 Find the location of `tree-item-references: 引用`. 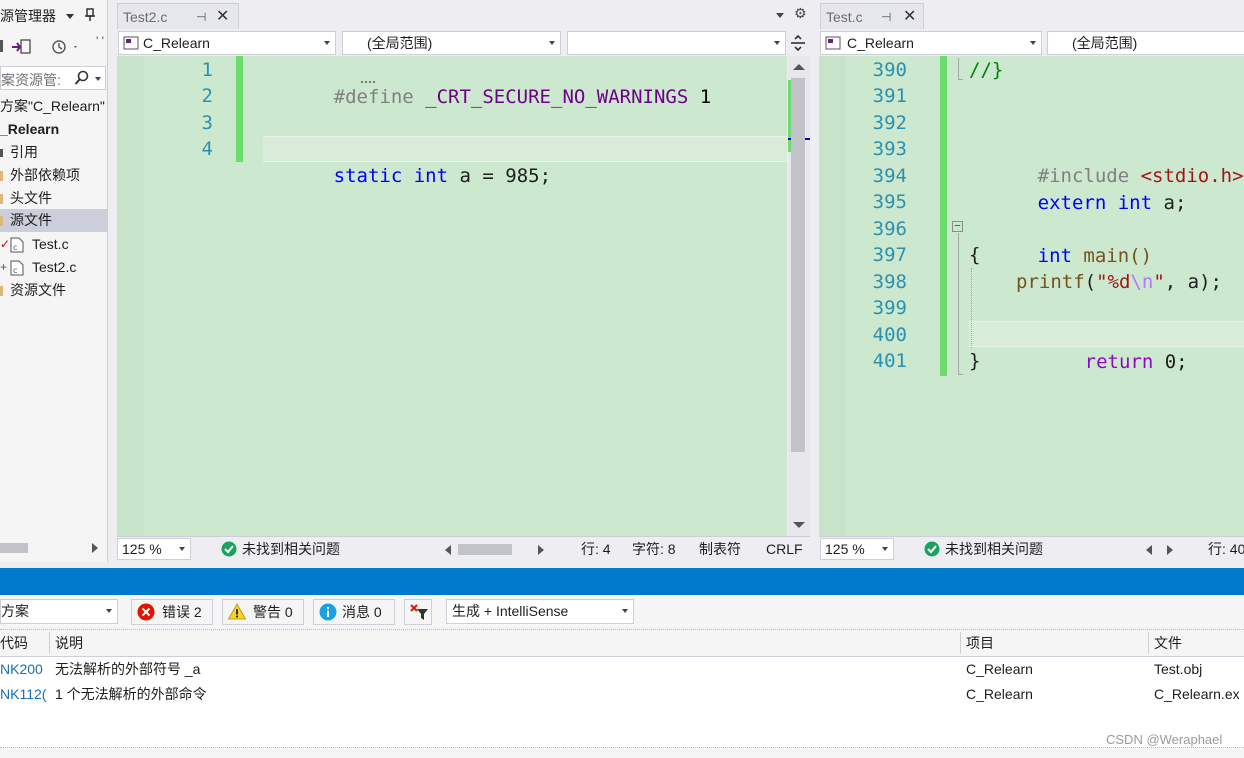

tree-item-references: 引用 is located at coordinates (53, 152).